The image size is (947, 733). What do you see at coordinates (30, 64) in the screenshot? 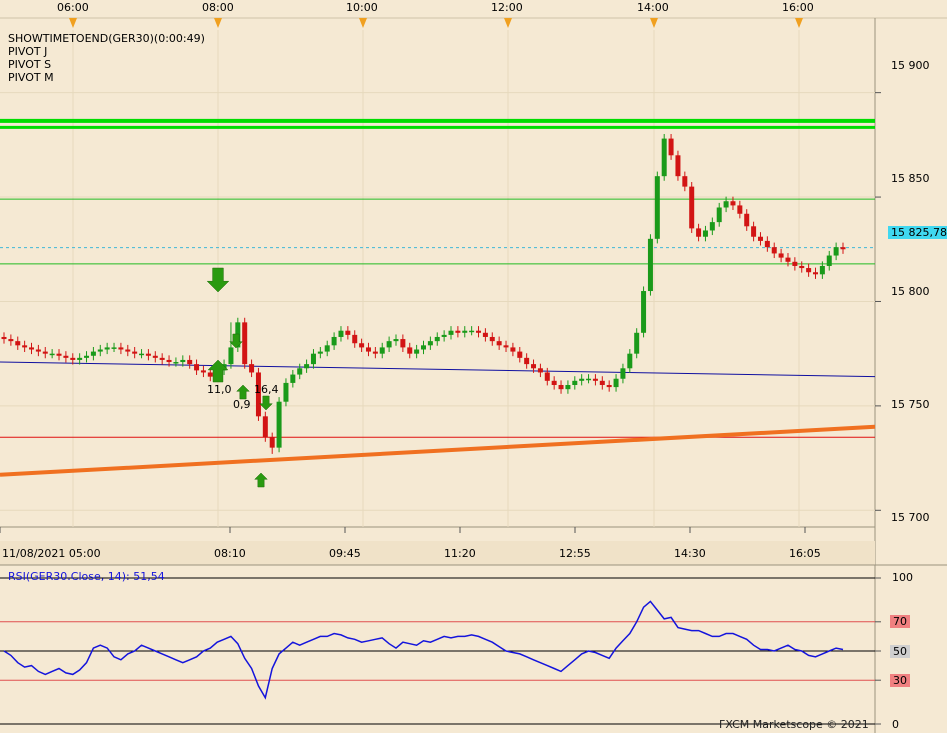
I see `indicator-label: PIVOT S` at bounding box center [30, 64].